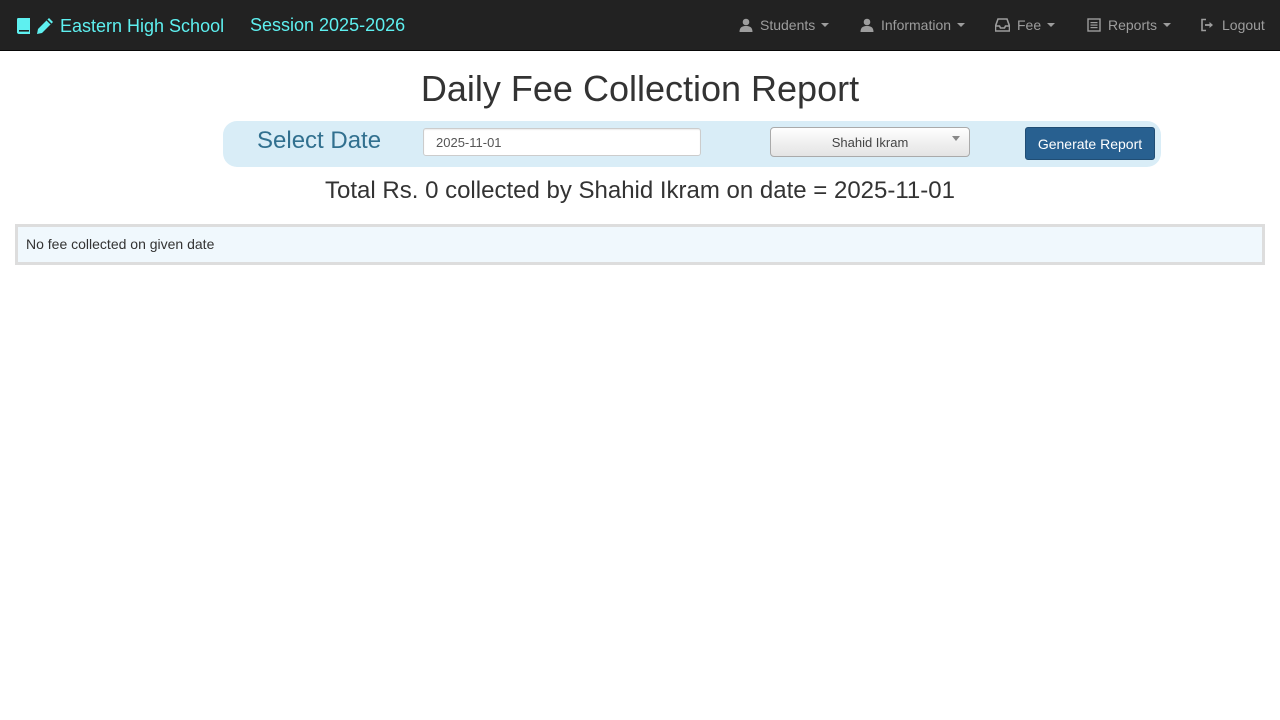 The width and height of the screenshot is (1280, 720). What do you see at coordinates (328, 25) in the screenshot?
I see `session-label: Session 2025-2026` at bounding box center [328, 25].